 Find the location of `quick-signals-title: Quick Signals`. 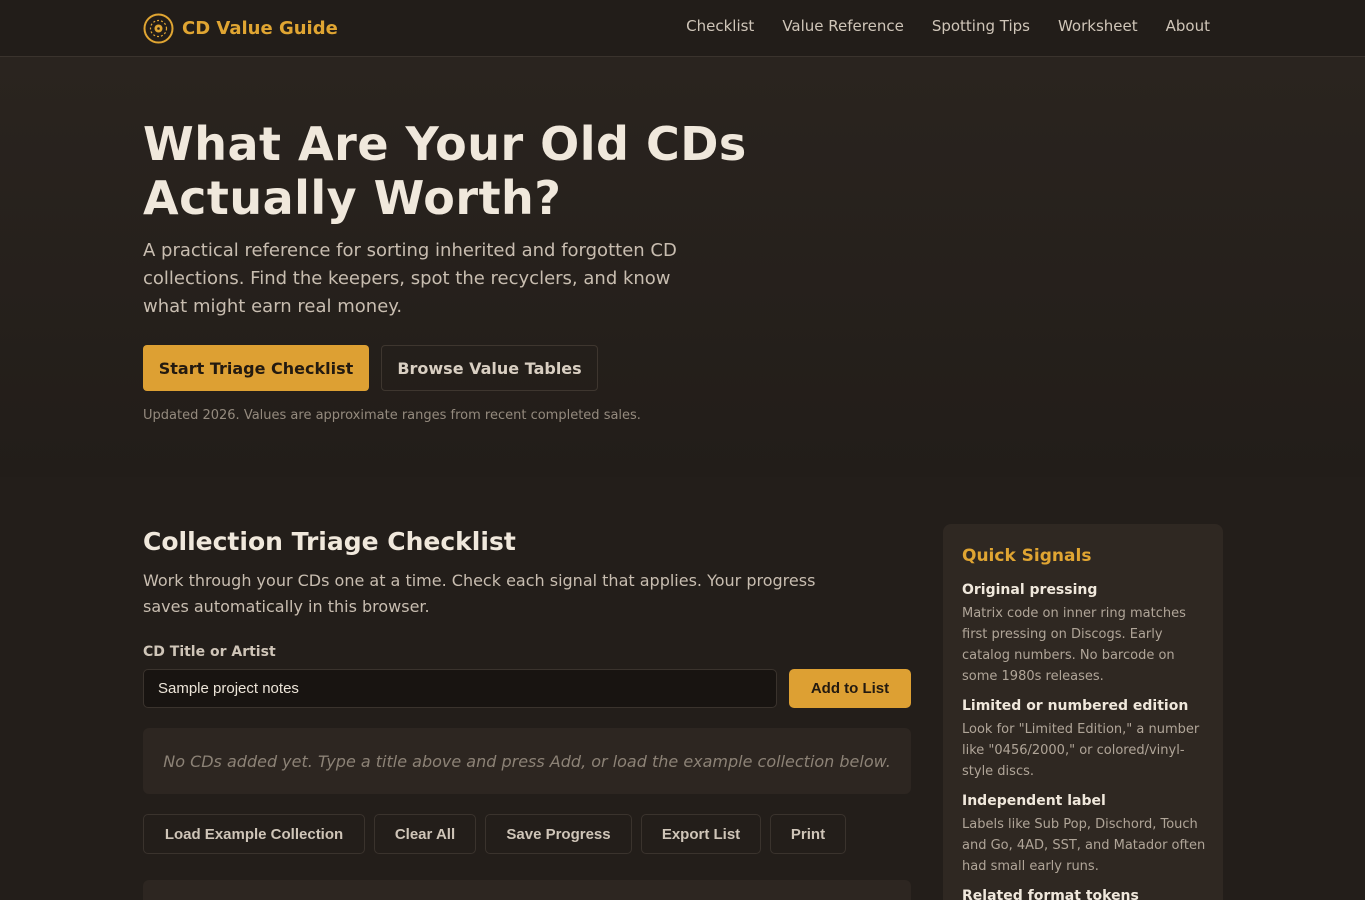

quick-signals-title: Quick Signals is located at coordinates (1027, 556).